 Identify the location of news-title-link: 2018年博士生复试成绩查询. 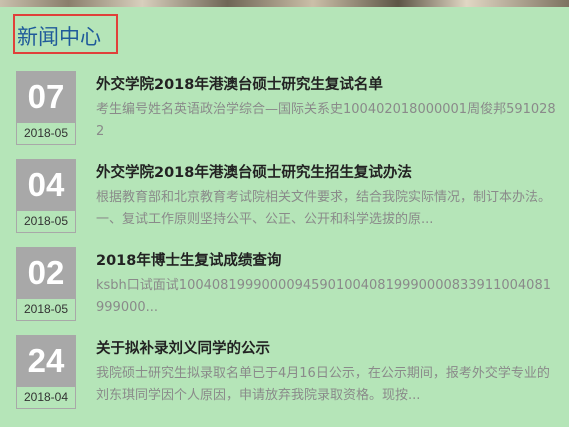
(188, 261).